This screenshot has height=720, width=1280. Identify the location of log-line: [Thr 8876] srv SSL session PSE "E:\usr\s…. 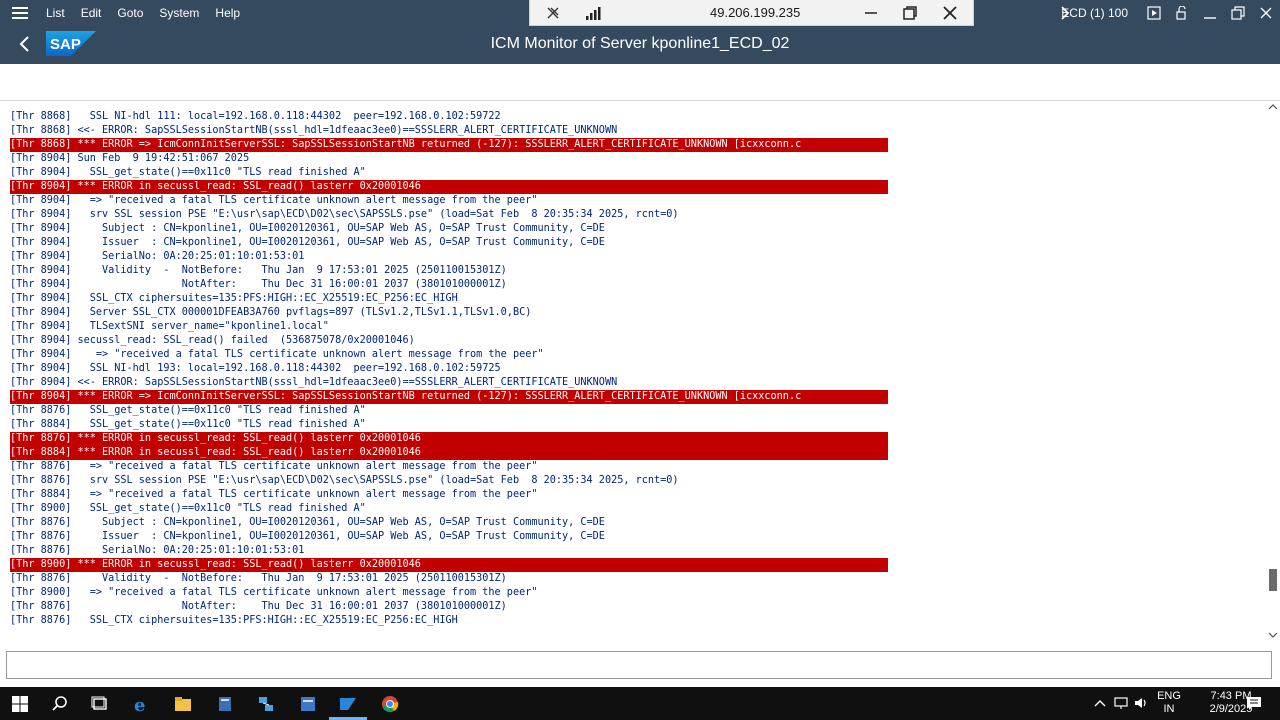
(344, 480).